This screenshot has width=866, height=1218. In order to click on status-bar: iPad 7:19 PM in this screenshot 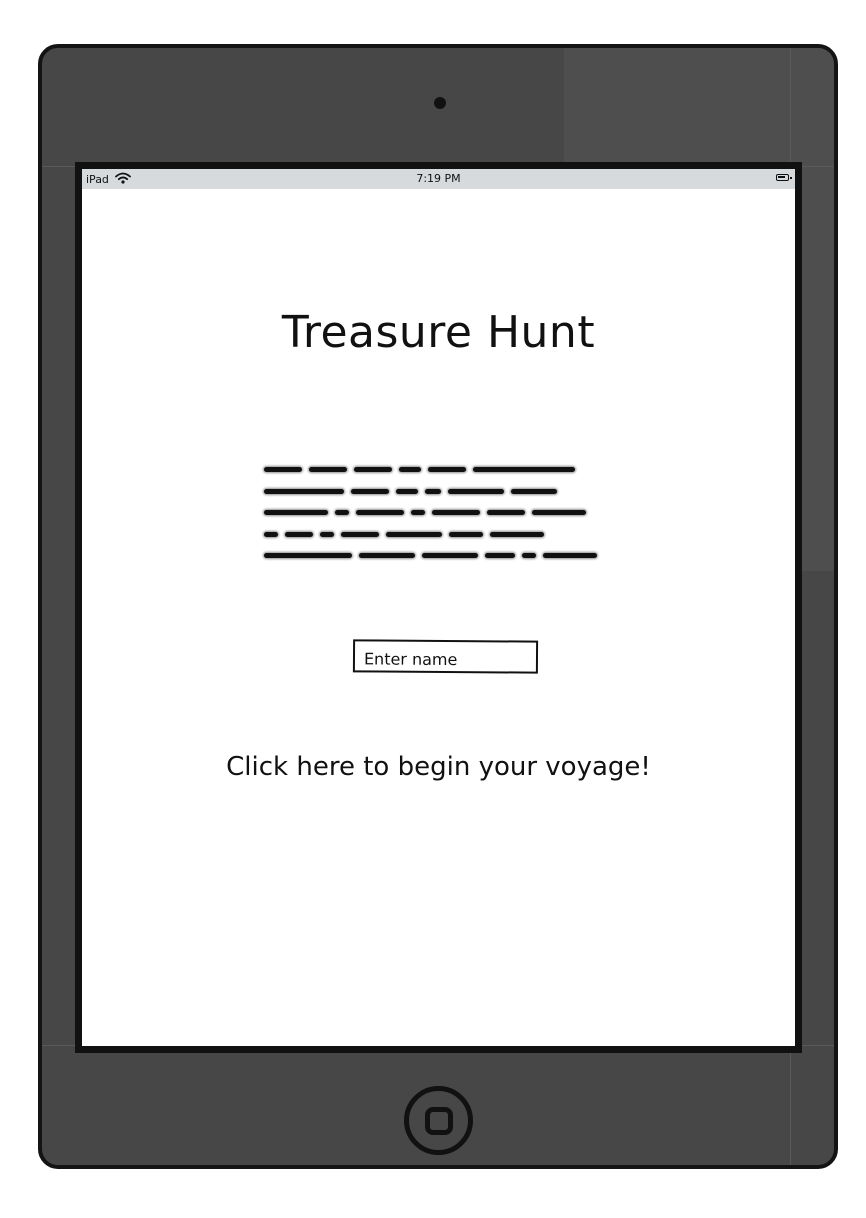, I will do `click(438, 179)`.